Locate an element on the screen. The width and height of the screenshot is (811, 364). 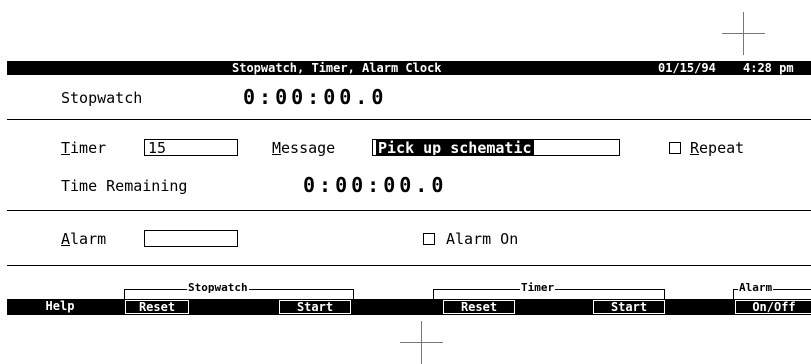
stopwatch-start-key: Start is located at coordinates (315, 307).